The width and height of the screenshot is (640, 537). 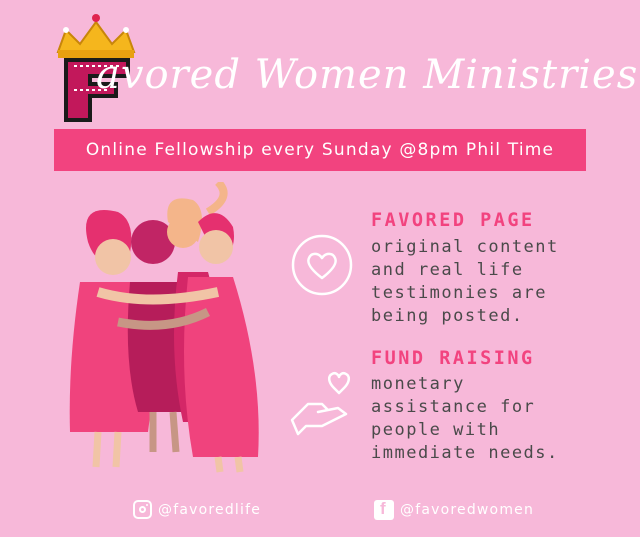 What do you see at coordinates (322, 265) in the screenshot?
I see `heart-icon` at bounding box center [322, 265].